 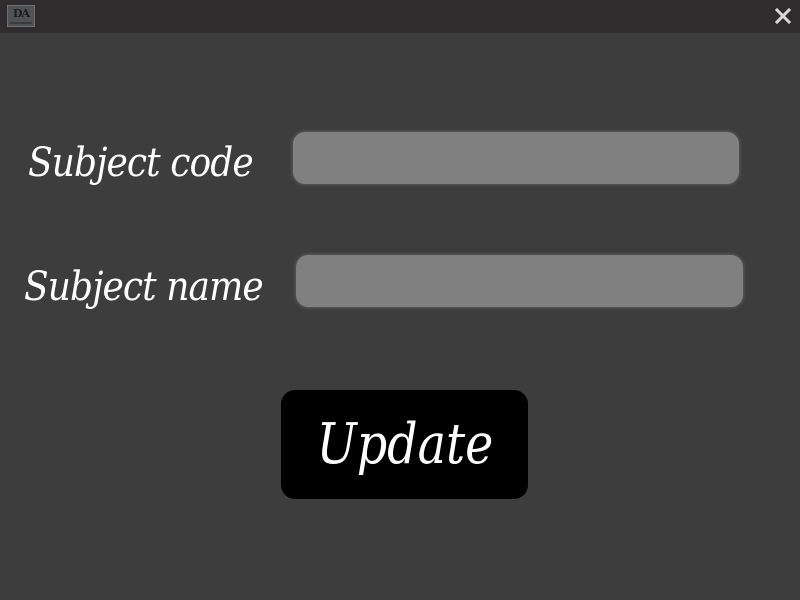 I want to click on close-icon, so click(x=783, y=16).